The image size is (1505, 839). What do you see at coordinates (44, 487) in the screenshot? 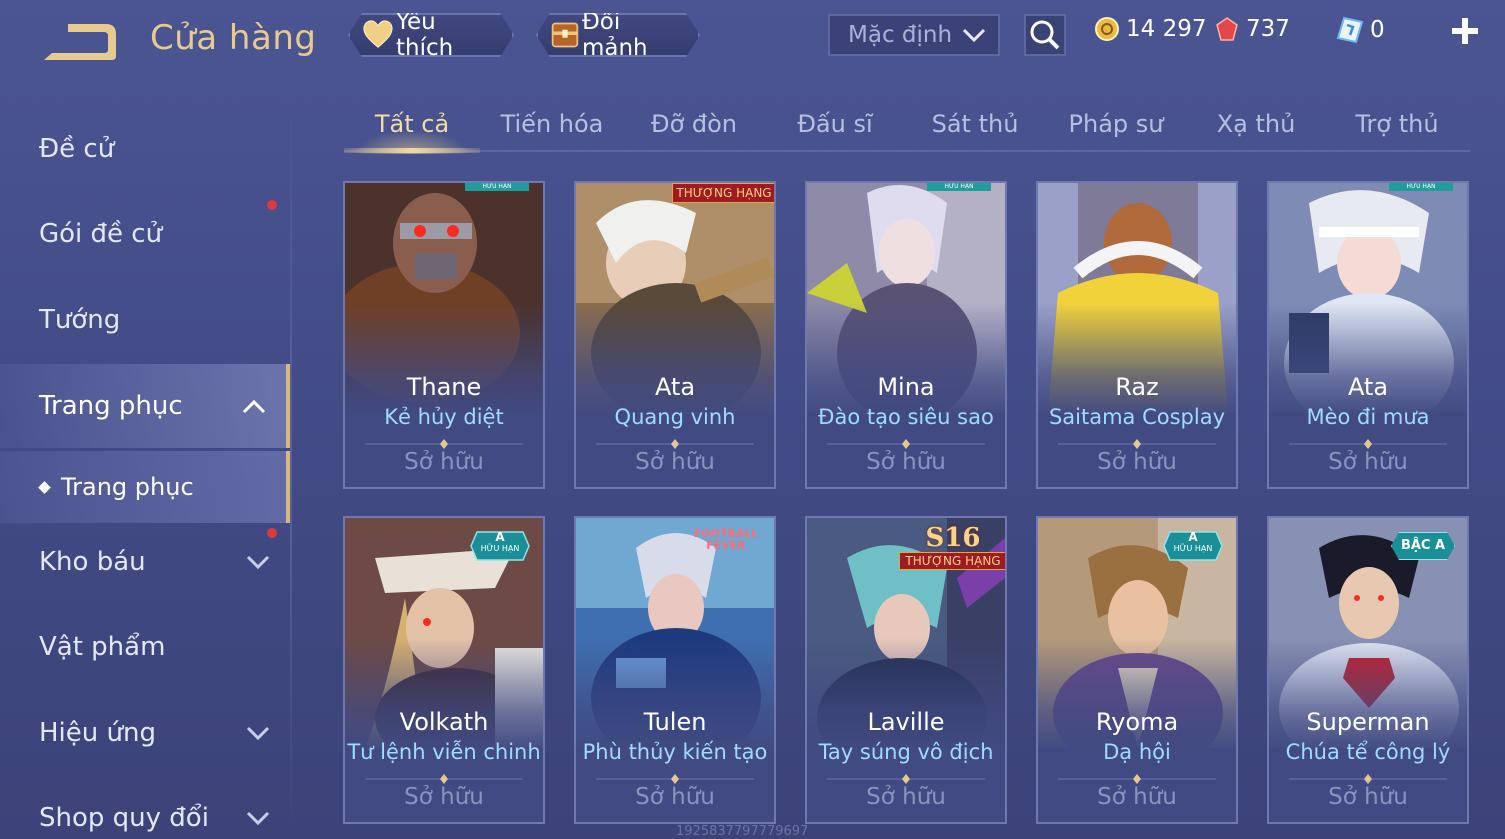
I see `bullet-icon` at bounding box center [44, 487].